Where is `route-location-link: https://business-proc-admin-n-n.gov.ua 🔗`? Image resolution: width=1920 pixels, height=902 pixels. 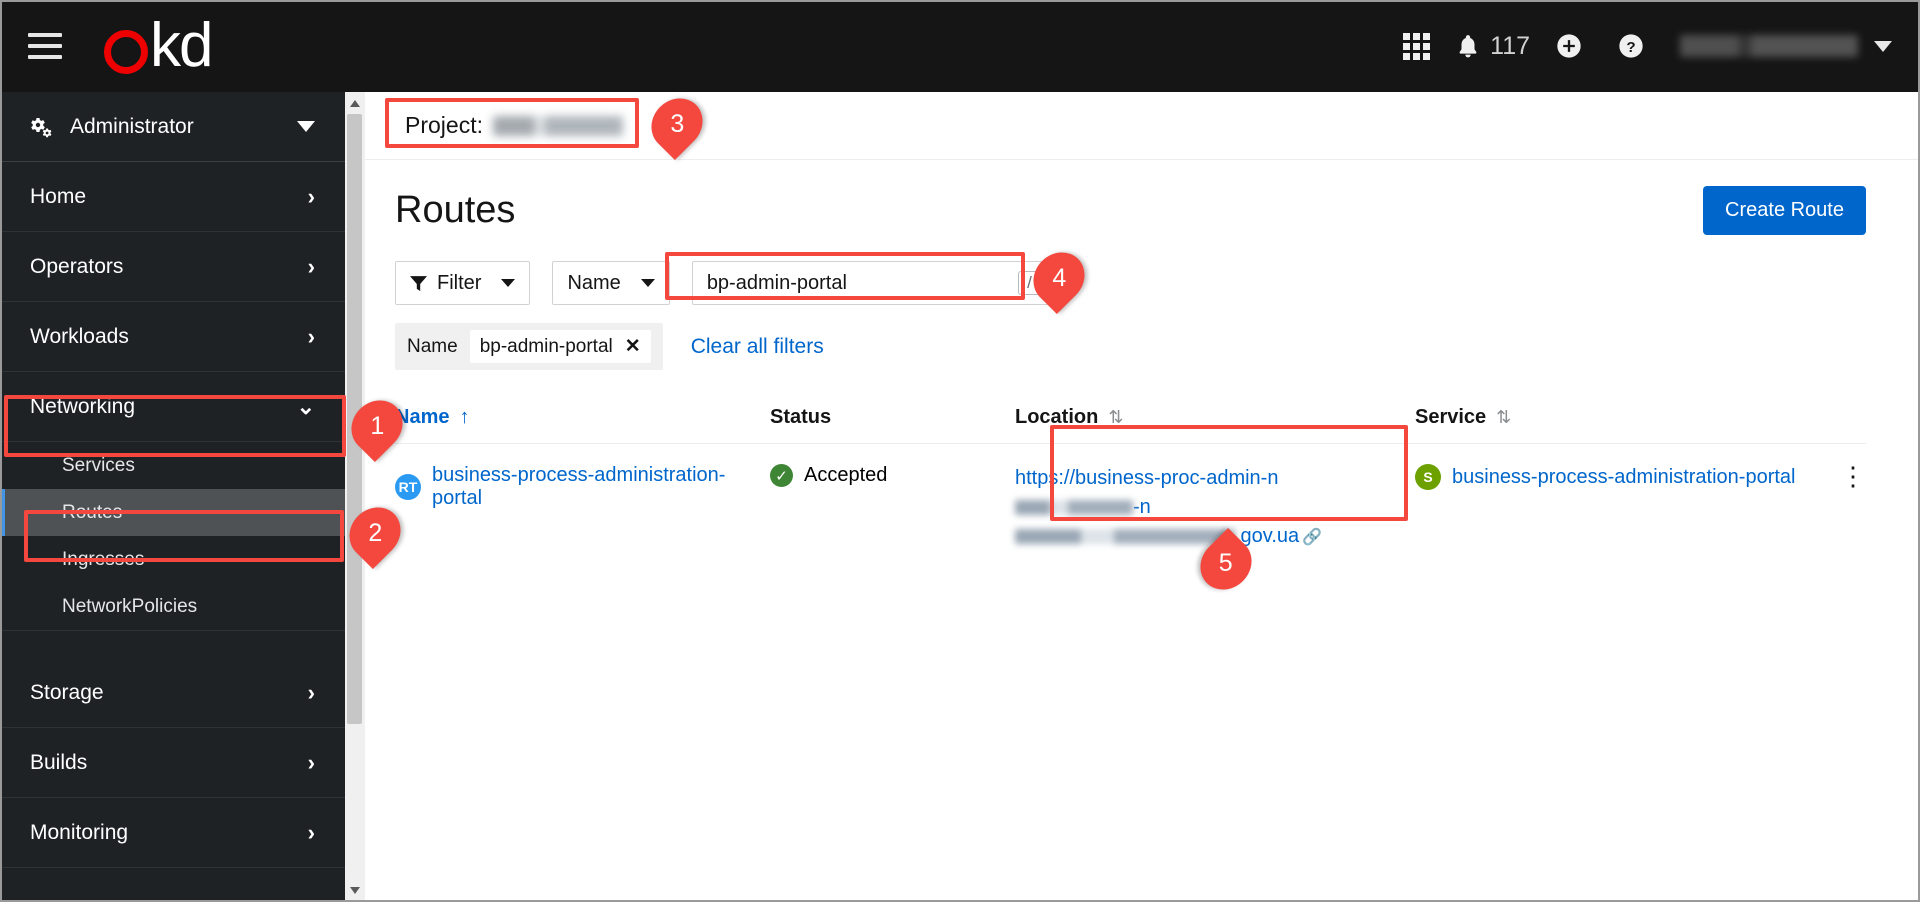 route-location-link: https://business-proc-admin-n-n.gov.ua 🔗 is located at coordinates (1185, 507).